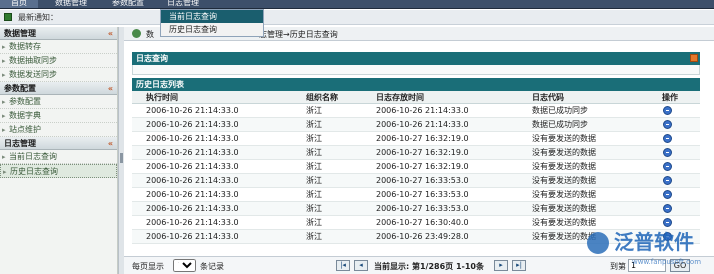 Image resolution: width=714 pixels, height=274 pixels. I want to click on notice-strip: 最新通知：, so click(357, 17).